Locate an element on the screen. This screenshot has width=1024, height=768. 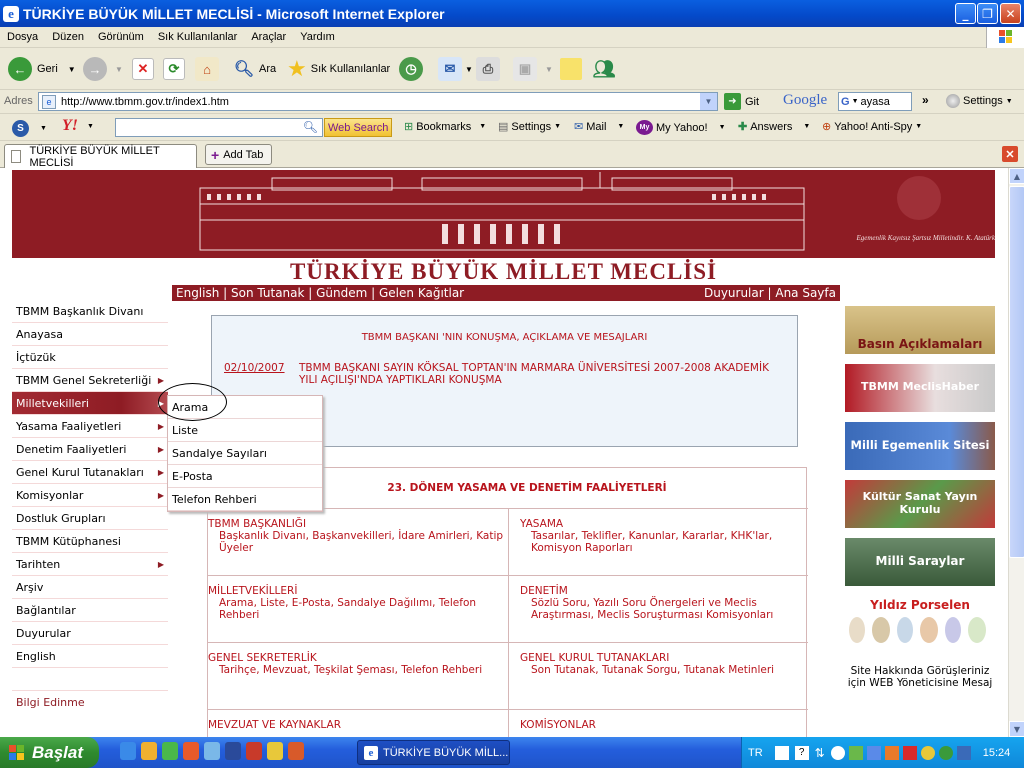
minimize-button: _ is located at coordinates (965, 13).